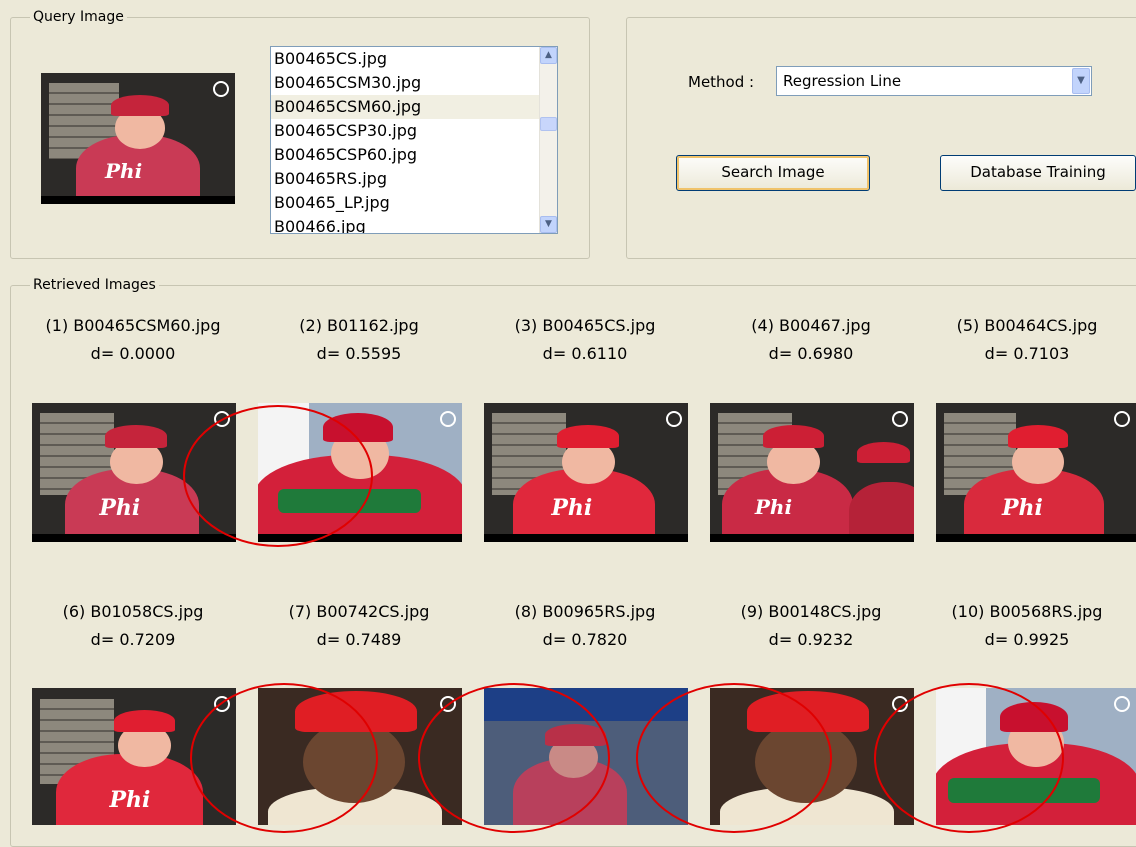  Describe the element at coordinates (133, 639) in the screenshot. I see `result-distance: d= 0.7209` at that location.